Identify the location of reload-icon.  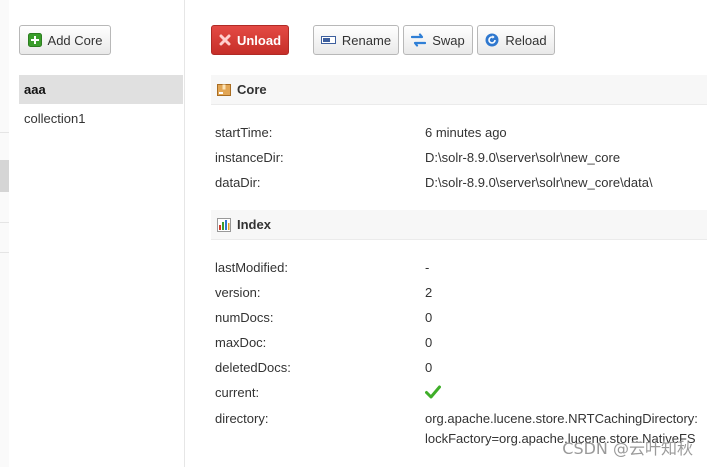
(492, 40).